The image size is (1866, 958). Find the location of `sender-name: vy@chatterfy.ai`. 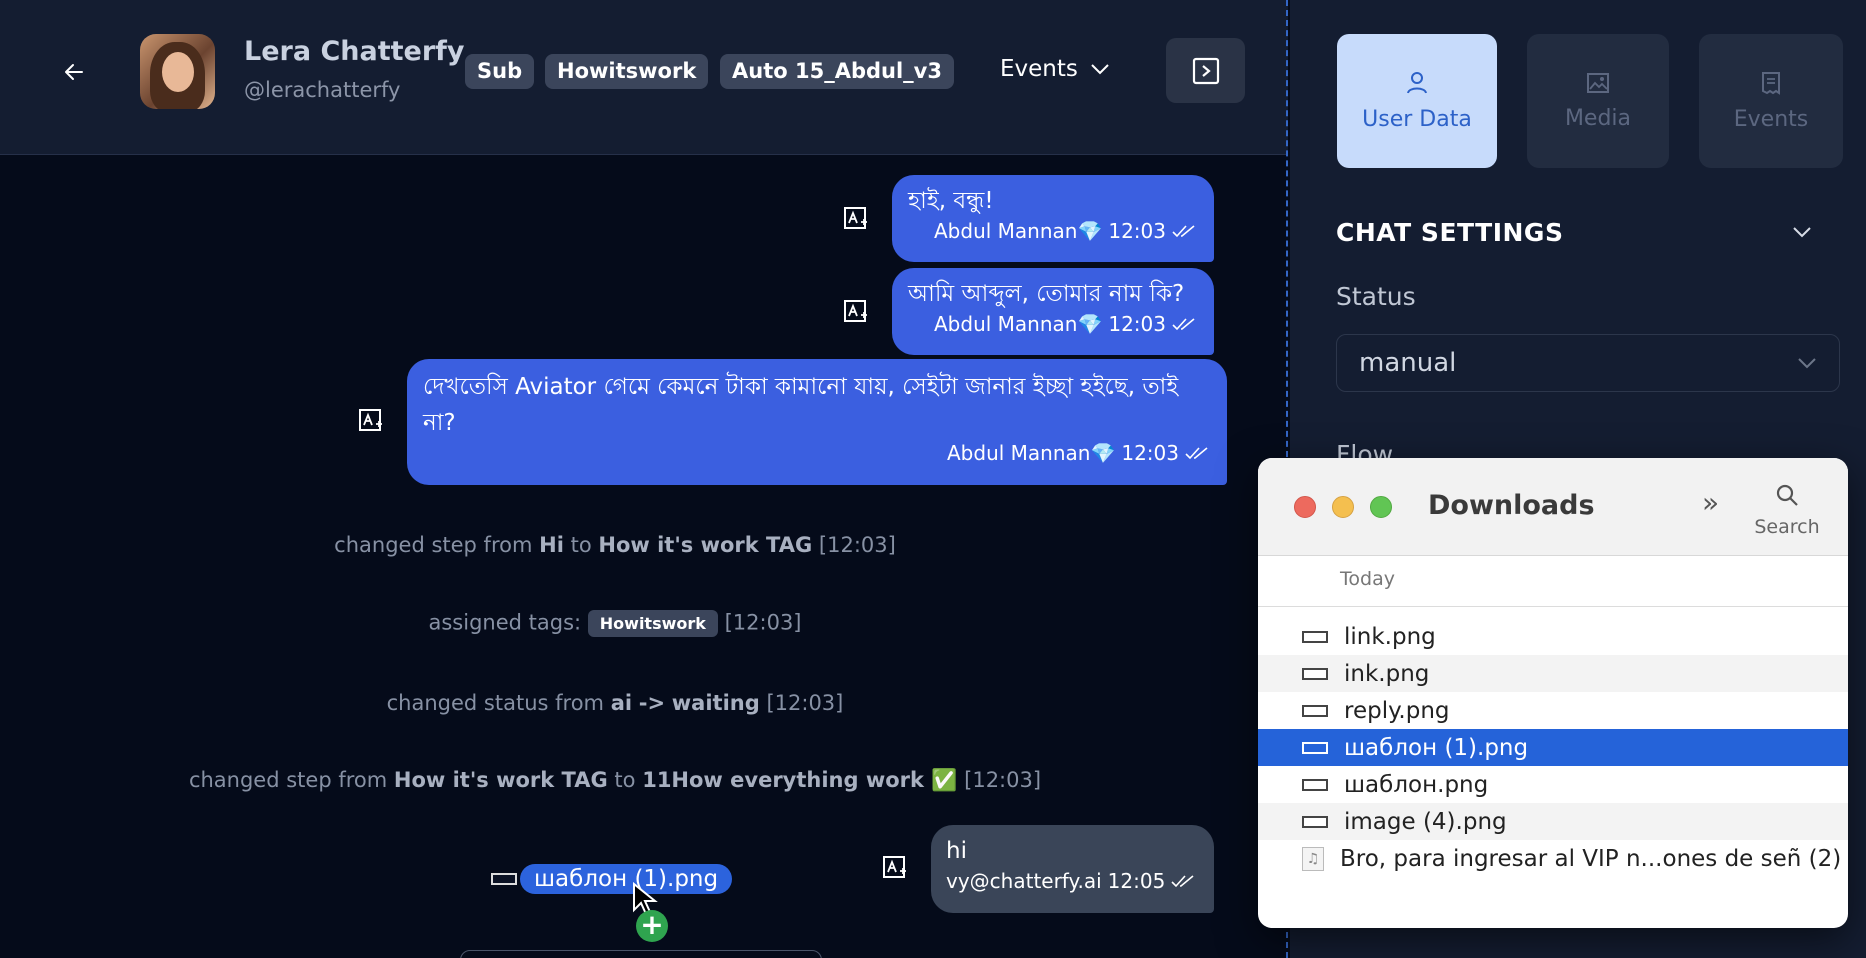

sender-name: vy@chatterfy.ai is located at coordinates (1024, 881).